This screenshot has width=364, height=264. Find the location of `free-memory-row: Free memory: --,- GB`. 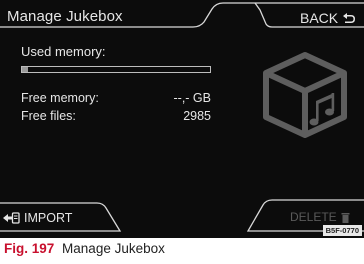

free-memory-row: Free memory: --,- GB is located at coordinates (116, 99).